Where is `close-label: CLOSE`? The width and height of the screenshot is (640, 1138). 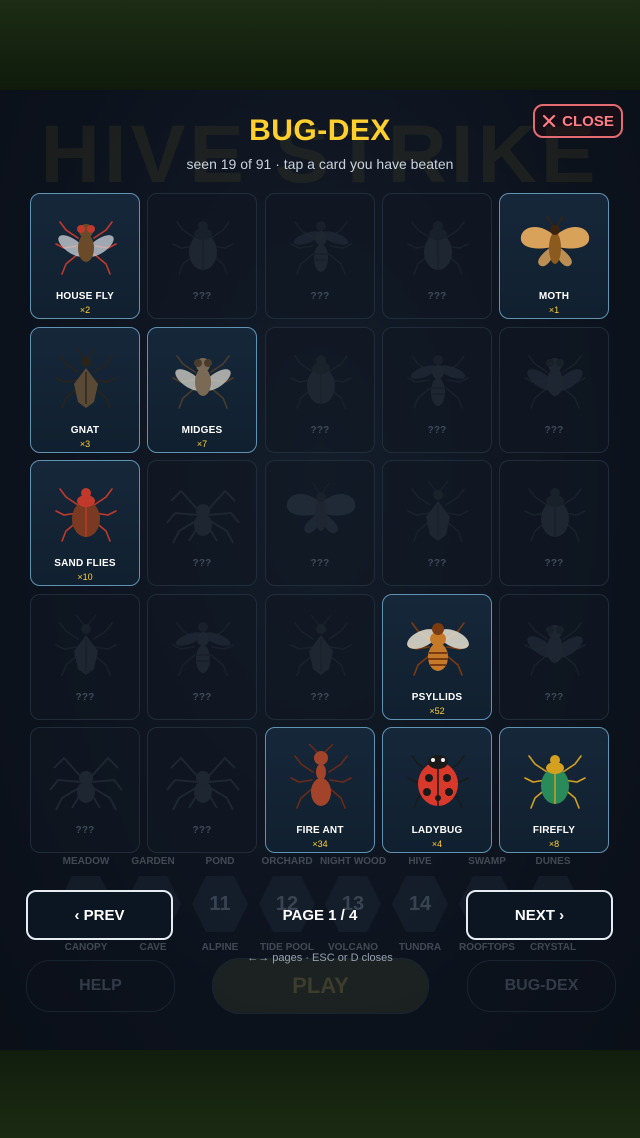 close-label: CLOSE is located at coordinates (588, 121).